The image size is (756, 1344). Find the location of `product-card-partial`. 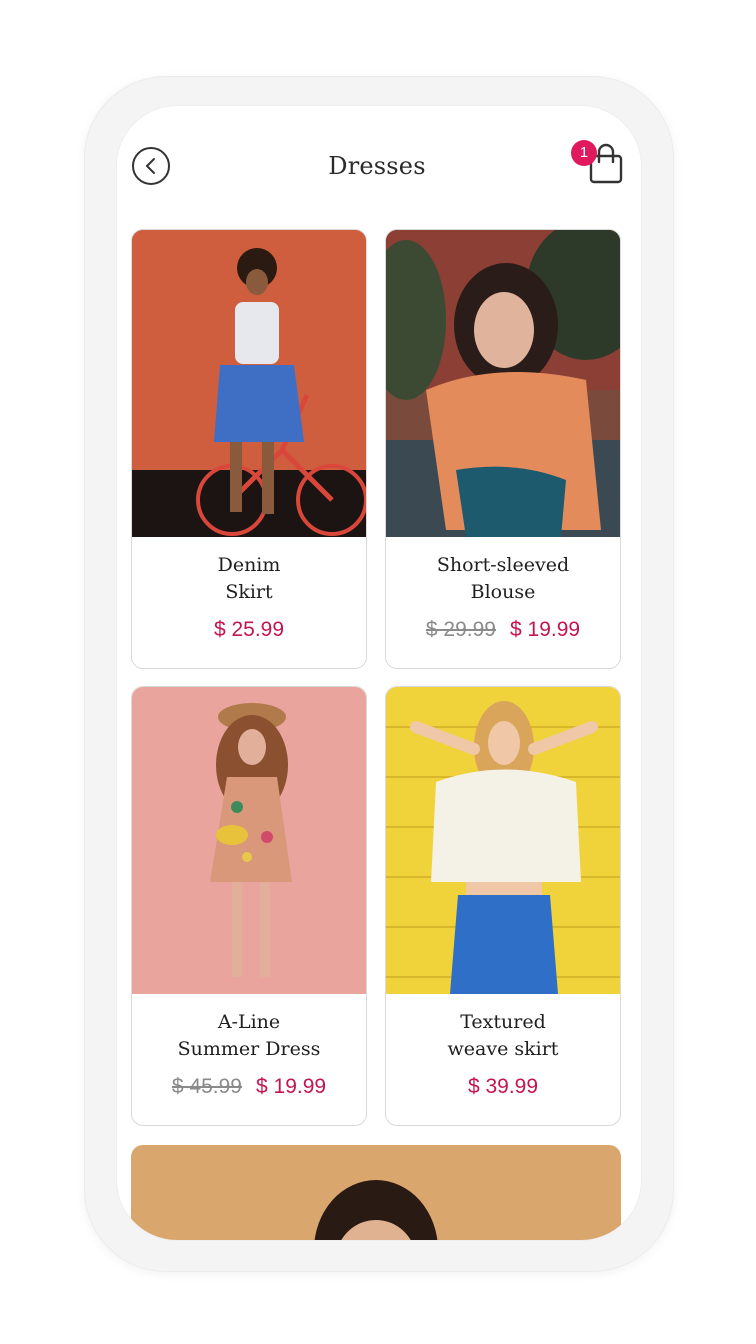

product-card-partial is located at coordinates (376, 1192).